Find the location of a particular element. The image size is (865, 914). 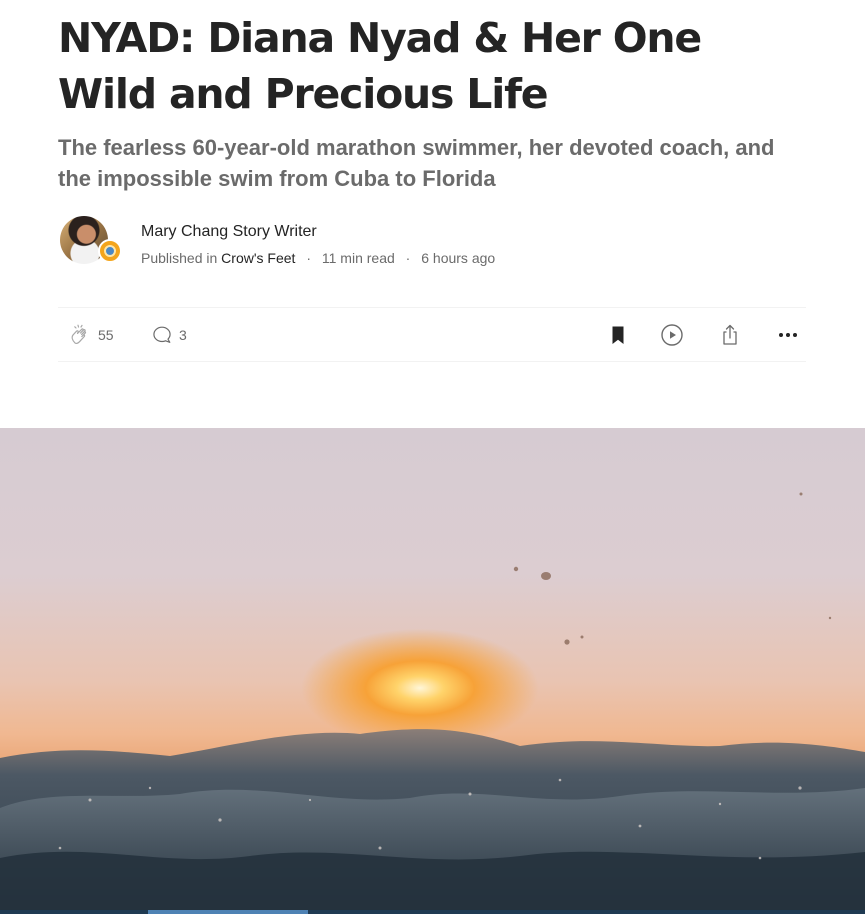

post-time: 6 hours ago is located at coordinates (458, 258).